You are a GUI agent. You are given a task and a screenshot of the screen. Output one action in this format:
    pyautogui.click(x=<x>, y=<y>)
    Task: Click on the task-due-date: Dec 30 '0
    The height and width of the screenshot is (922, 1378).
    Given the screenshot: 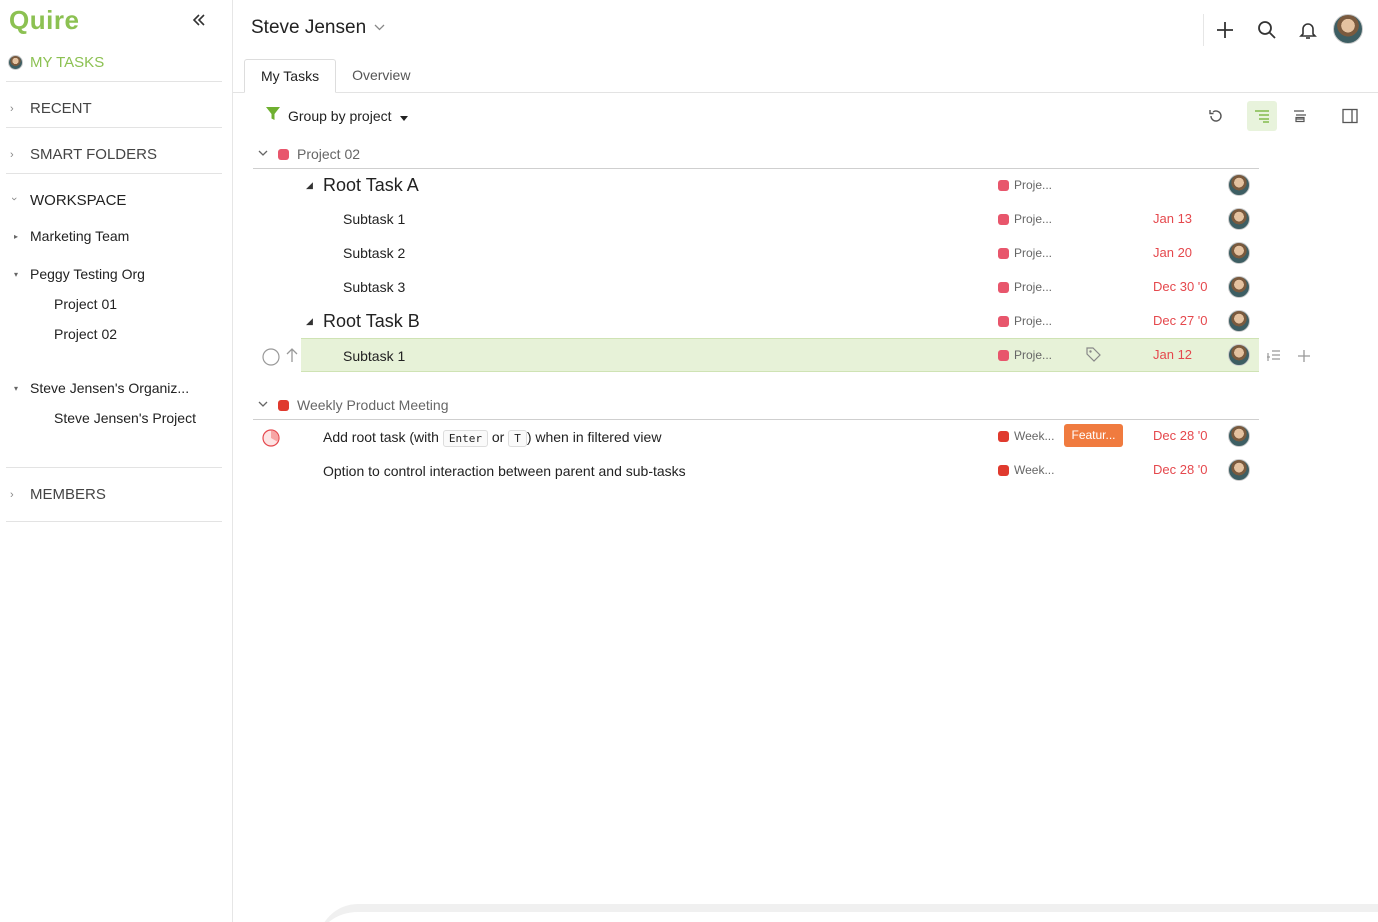 What is the action you would take?
    pyautogui.click(x=1180, y=286)
    